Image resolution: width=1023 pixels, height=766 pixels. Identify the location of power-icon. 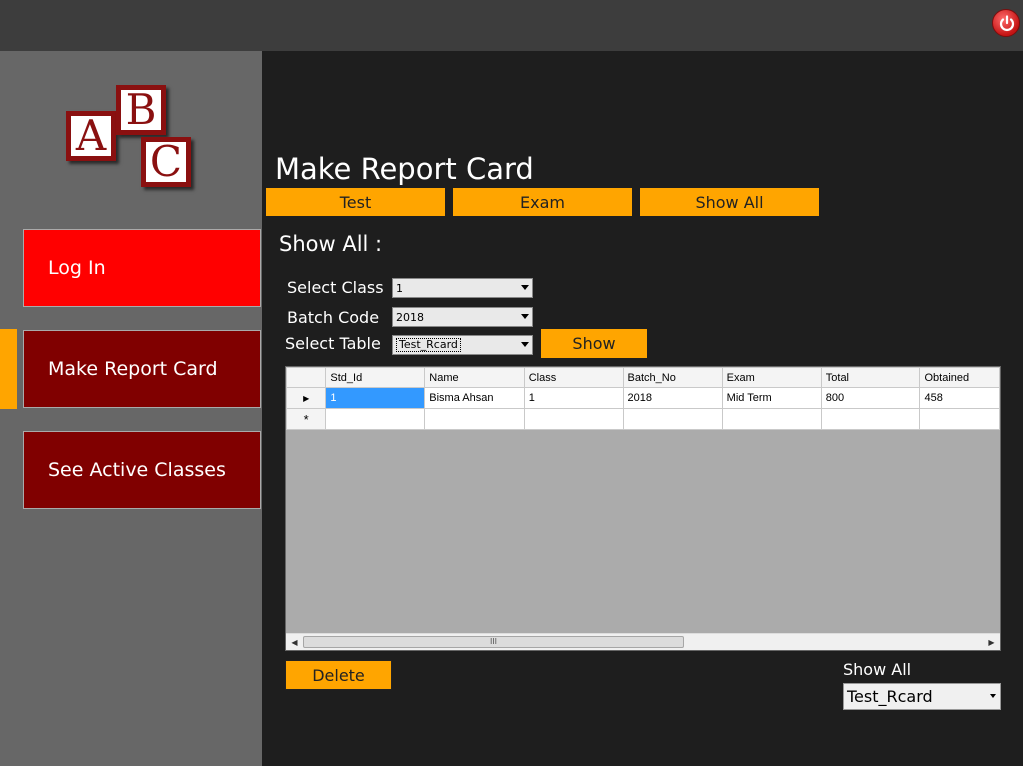
(1006, 23).